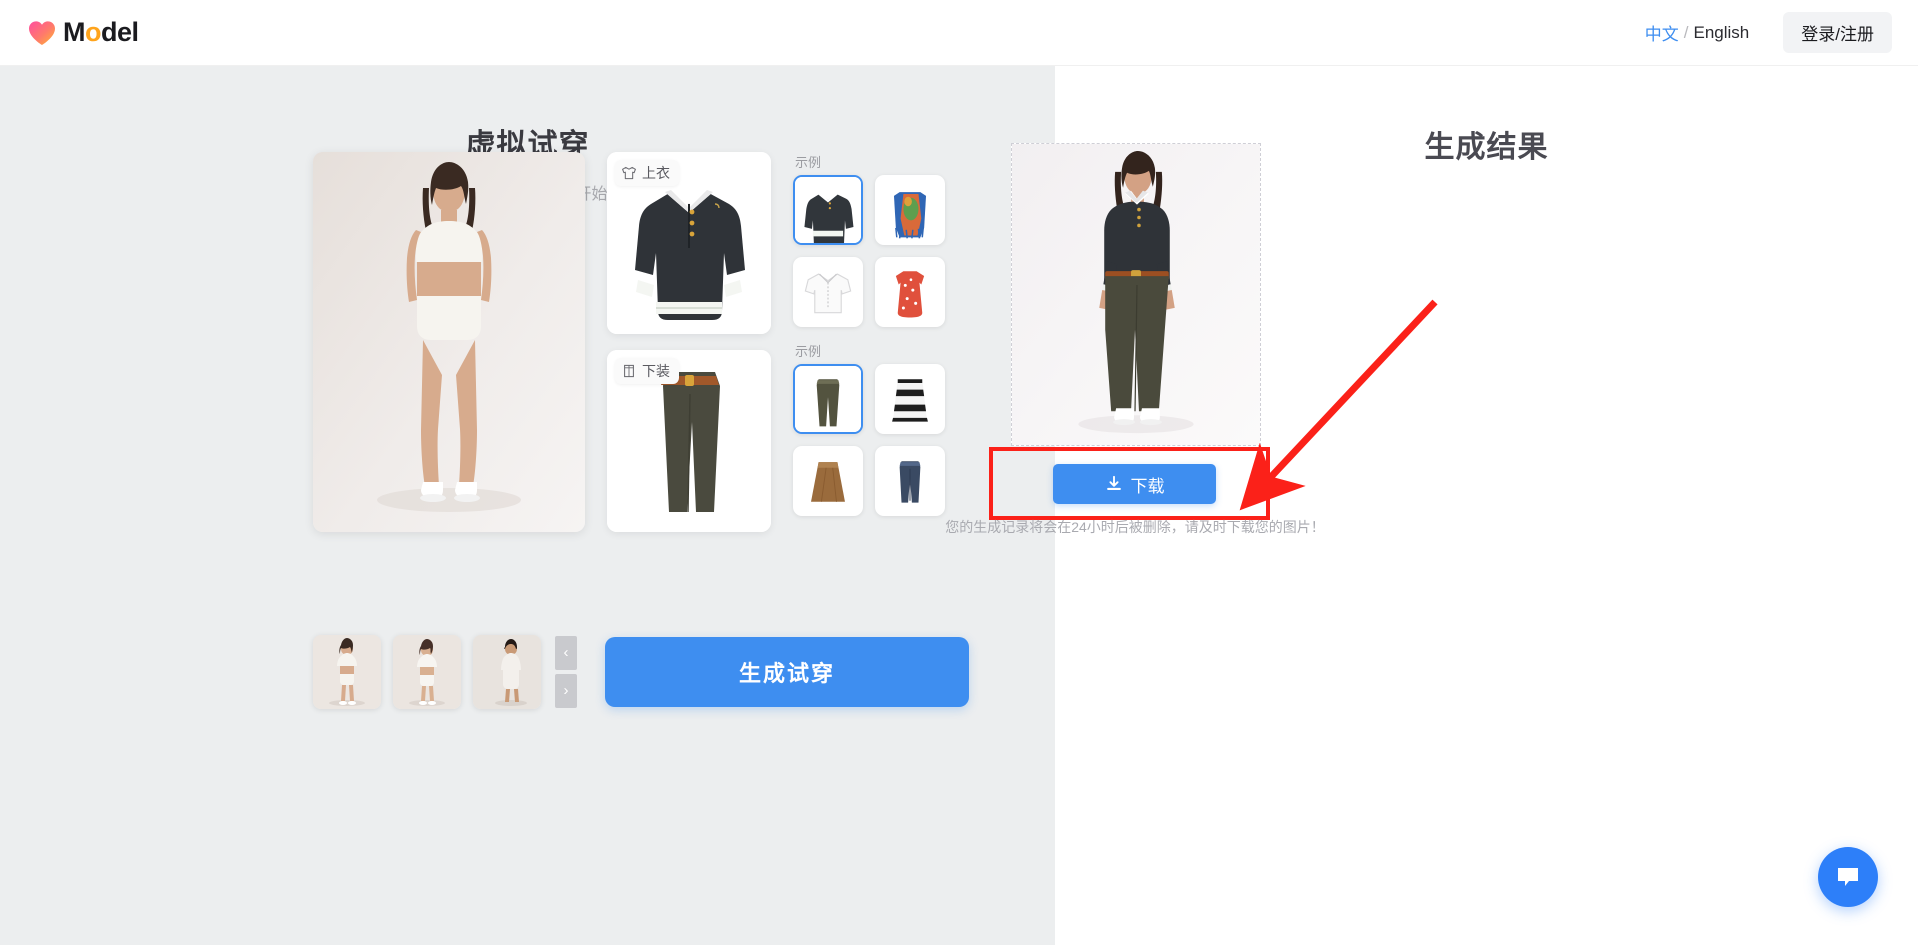  What do you see at coordinates (1147, 486) in the screenshot?
I see `download-button-label: 下载` at bounding box center [1147, 486].